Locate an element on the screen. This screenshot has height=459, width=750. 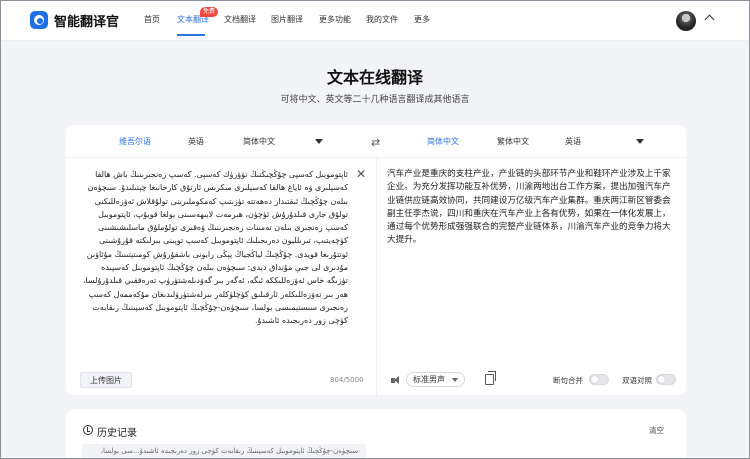
char-counter: 804/5000 is located at coordinates (347, 380).